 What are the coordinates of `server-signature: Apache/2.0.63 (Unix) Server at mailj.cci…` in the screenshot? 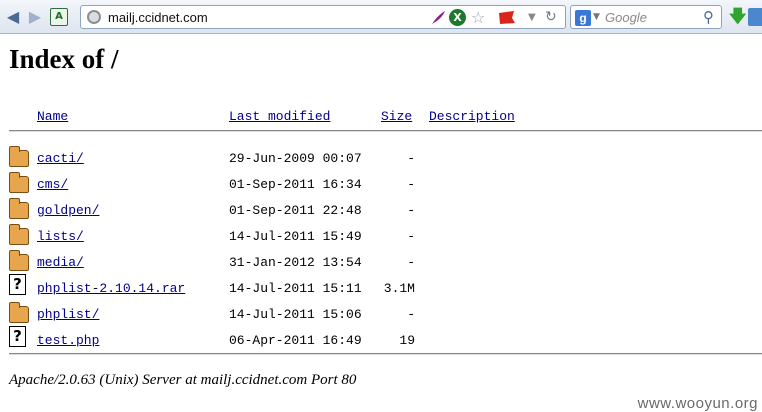 It's located at (183, 380).